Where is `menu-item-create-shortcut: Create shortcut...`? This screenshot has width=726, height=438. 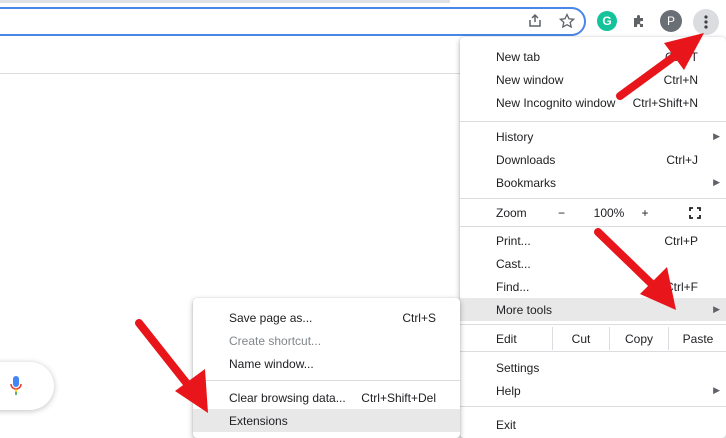
menu-item-create-shortcut: Create shortcut... is located at coordinates (326, 340).